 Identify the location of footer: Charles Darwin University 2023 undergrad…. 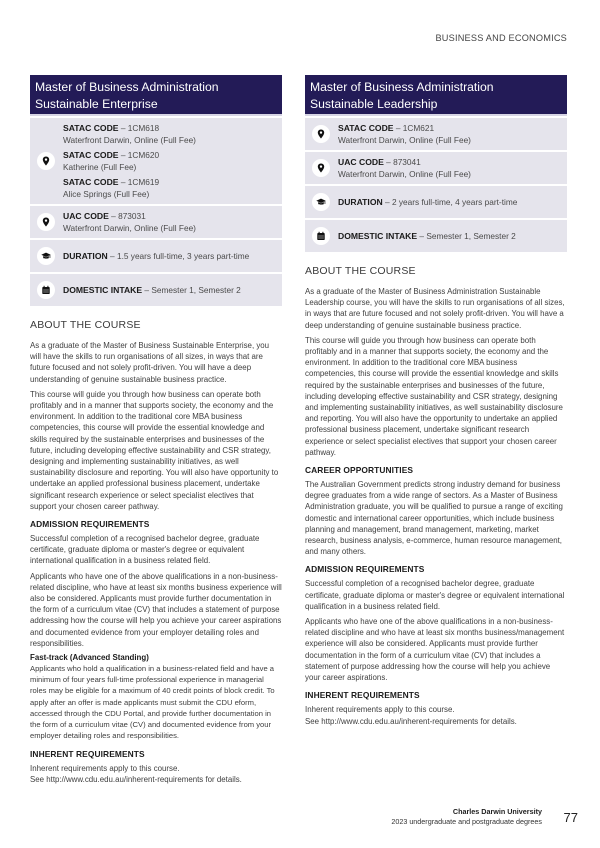
(466, 816).